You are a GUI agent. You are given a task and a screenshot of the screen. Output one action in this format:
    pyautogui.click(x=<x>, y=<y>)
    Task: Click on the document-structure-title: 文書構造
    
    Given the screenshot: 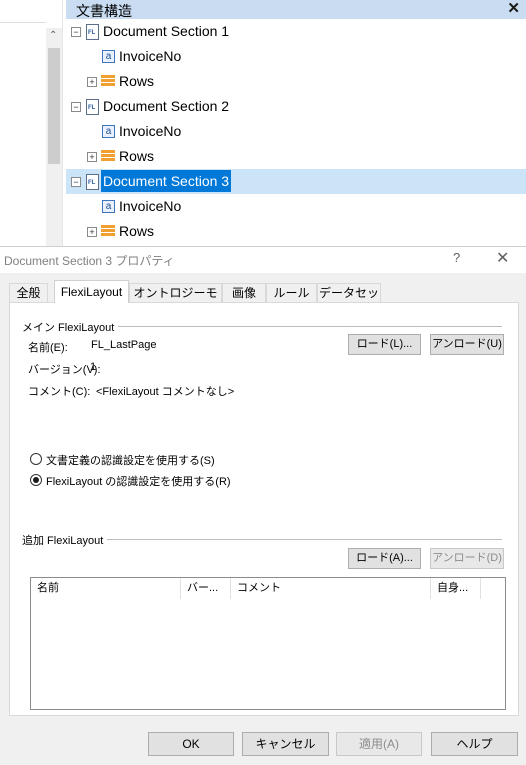 What is the action you would take?
    pyautogui.click(x=104, y=11)
    